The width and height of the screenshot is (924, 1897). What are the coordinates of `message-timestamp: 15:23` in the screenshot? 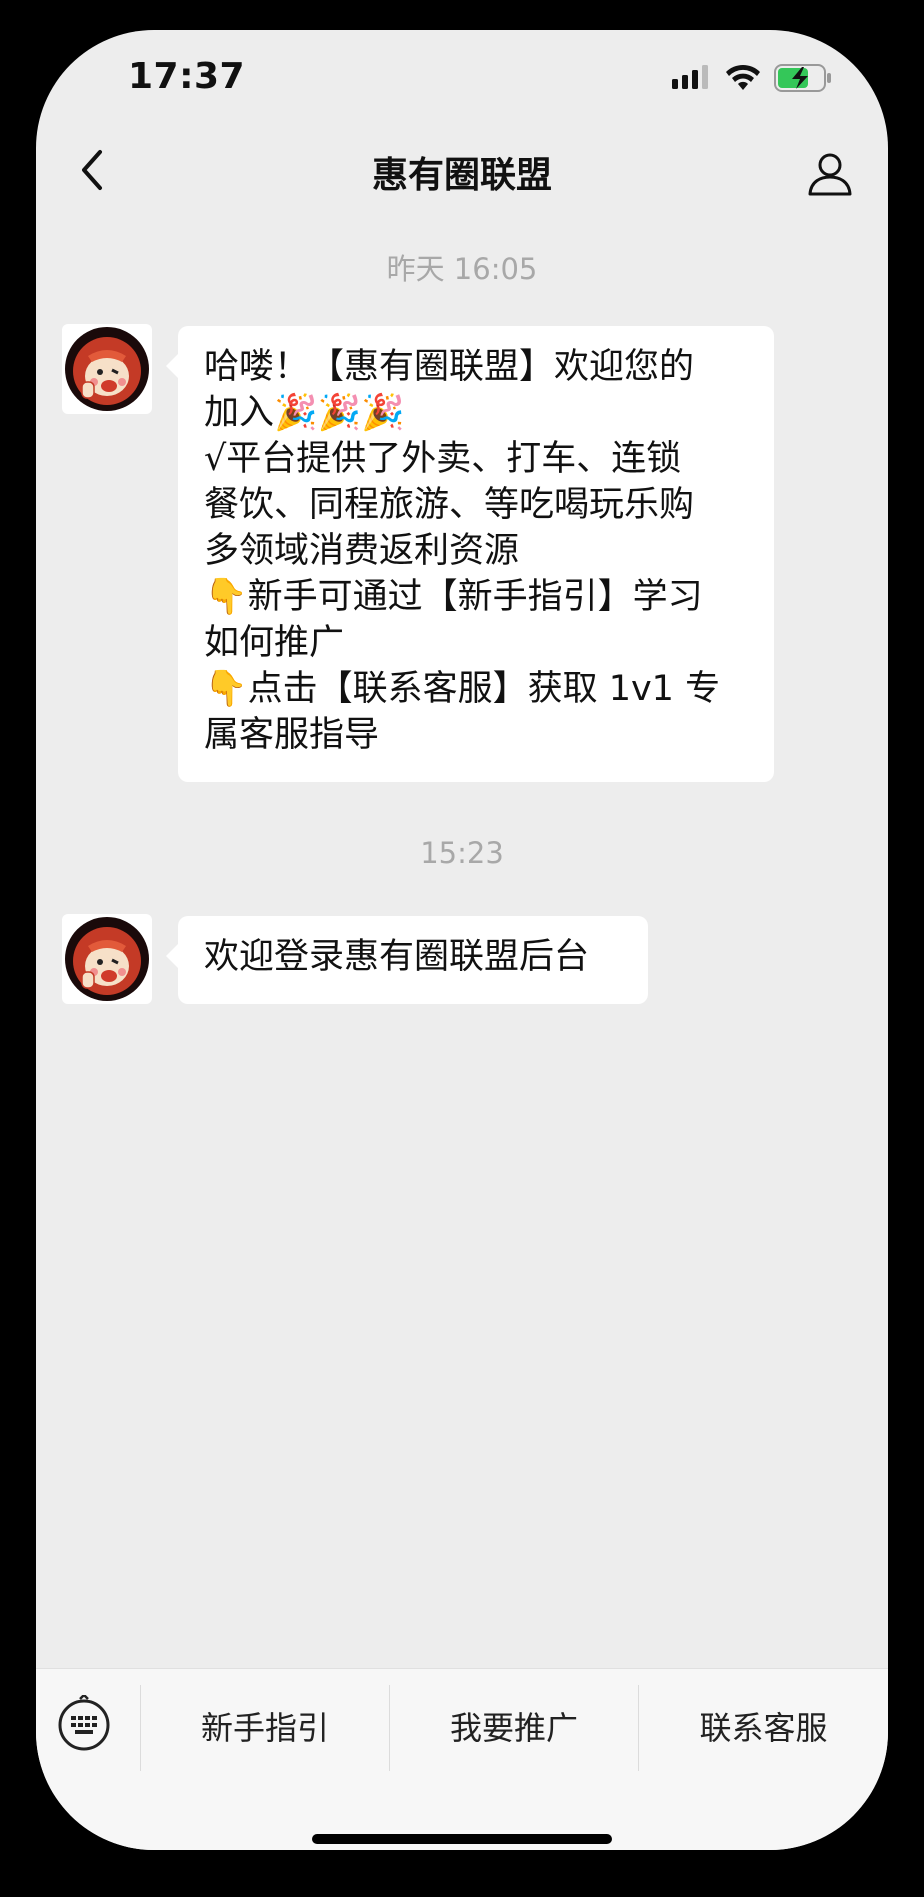 It's located at (462, 853).